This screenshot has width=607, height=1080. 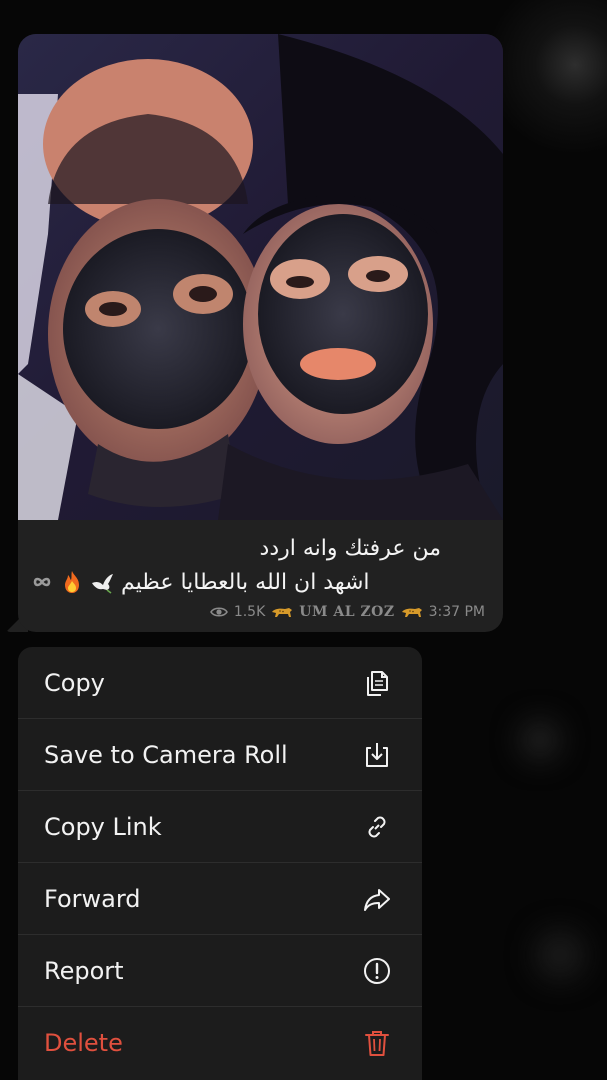 What do you see at coordinates (377, 899) in the screenshot?
I see `forward-arrow-icon` at bounding box center [377, 899].